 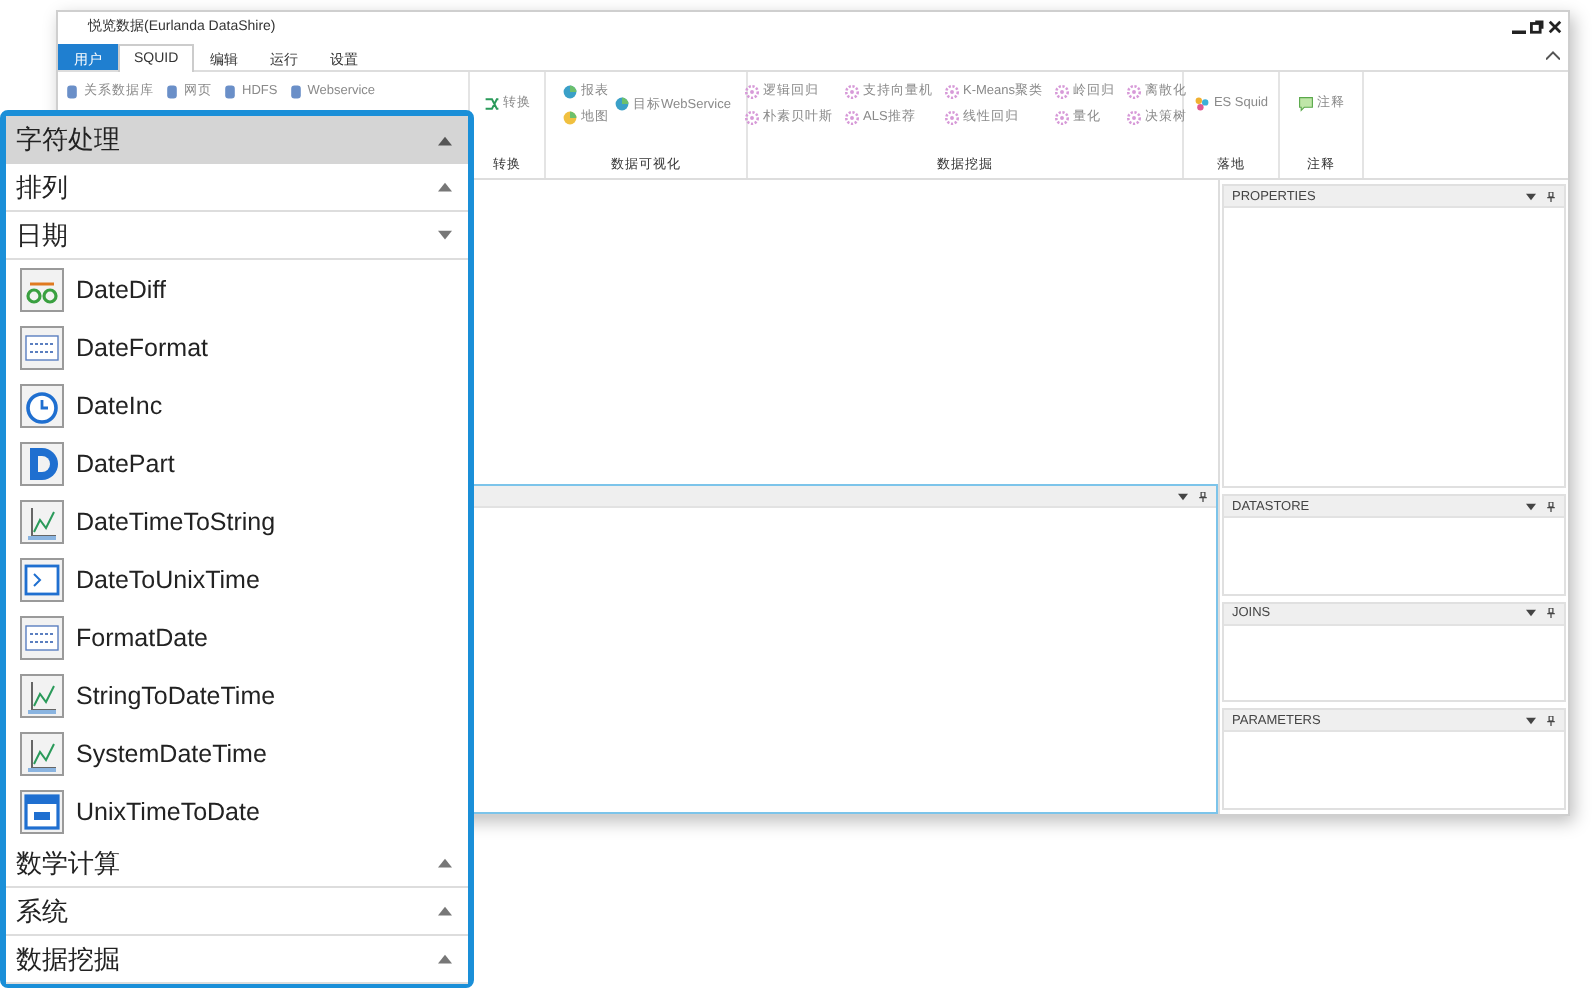 What do you see at coordinates (171, 753) in the screenshot?
I see `function-item: SystemDateTime` at bounding box center [171, 753].